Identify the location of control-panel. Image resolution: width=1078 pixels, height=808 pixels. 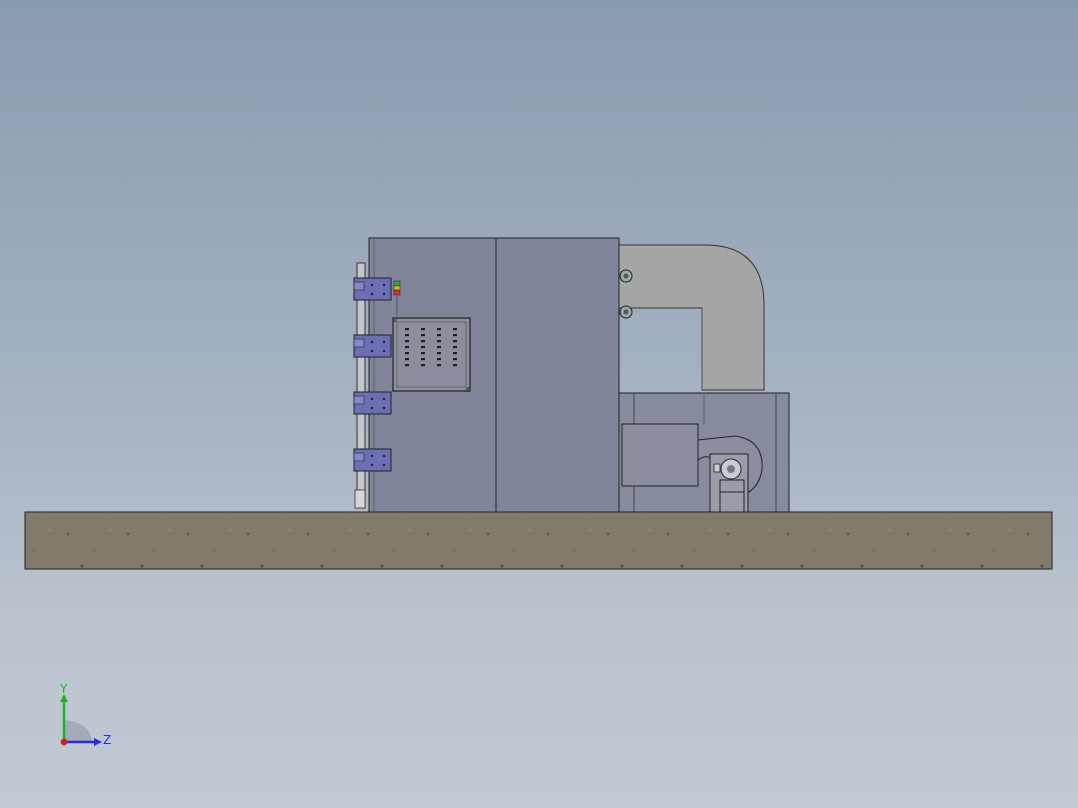
(431, 354).